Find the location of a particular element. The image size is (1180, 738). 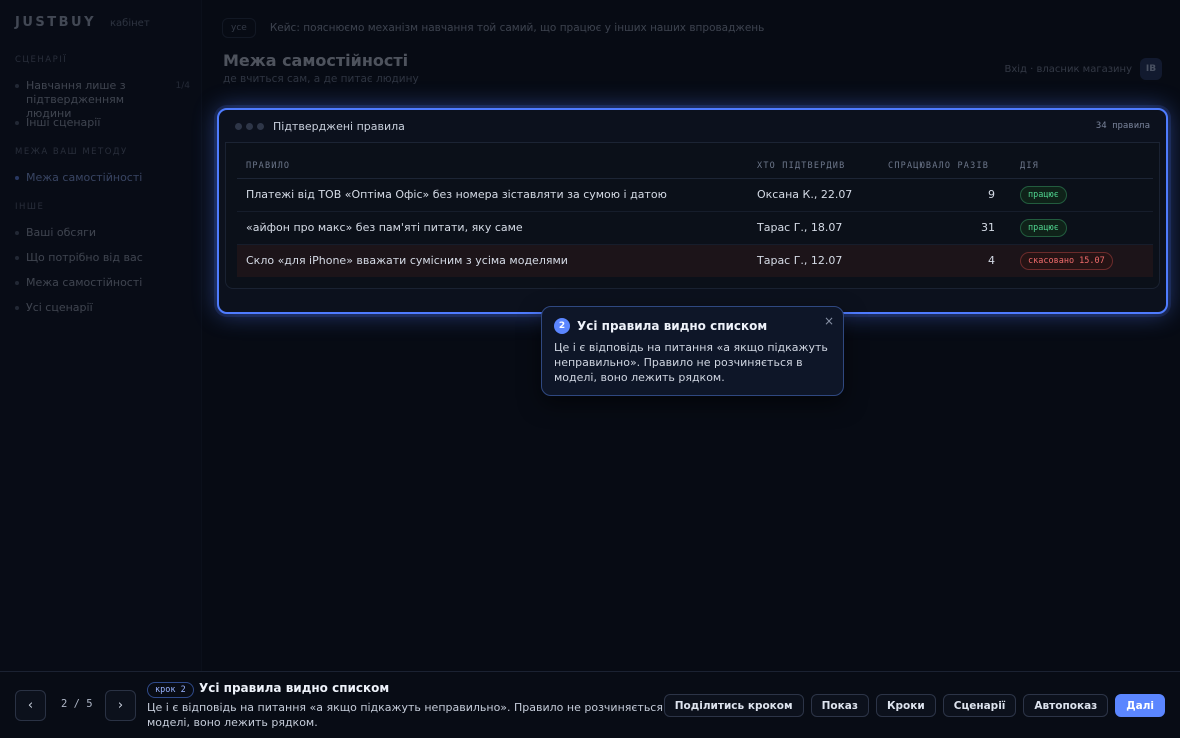

times-fired: 4 is located at coordinates (945, 260).